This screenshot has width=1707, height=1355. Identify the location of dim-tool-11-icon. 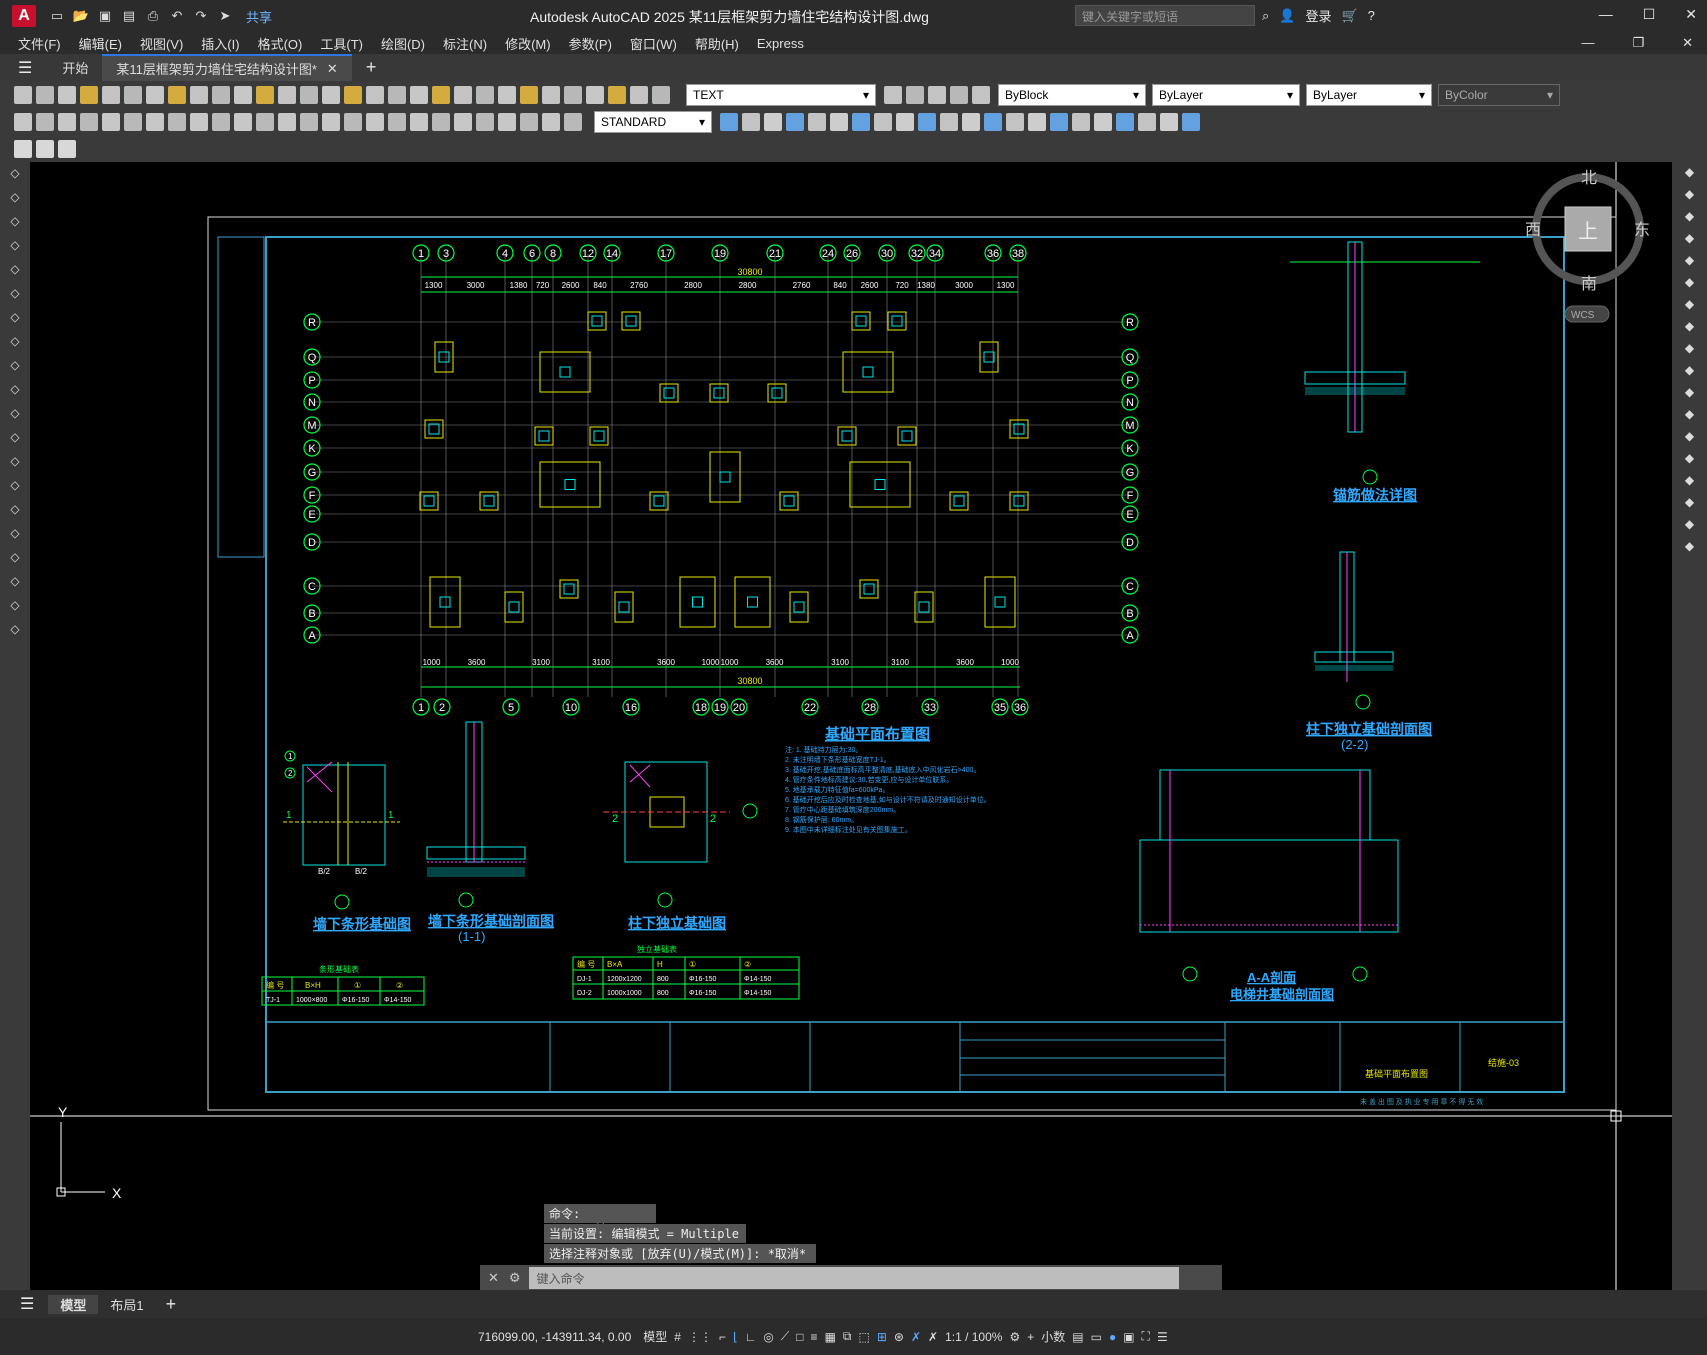
(243, 121).